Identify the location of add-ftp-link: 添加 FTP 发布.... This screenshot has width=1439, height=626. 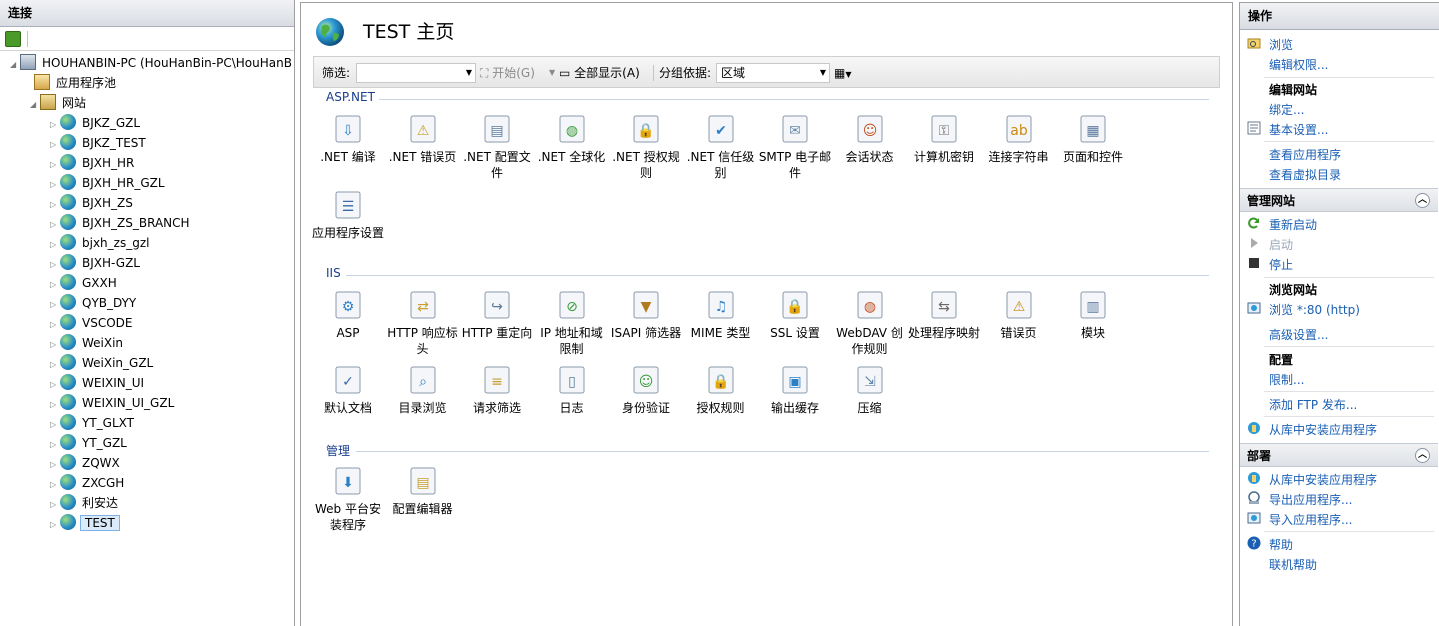
(1313, 404).